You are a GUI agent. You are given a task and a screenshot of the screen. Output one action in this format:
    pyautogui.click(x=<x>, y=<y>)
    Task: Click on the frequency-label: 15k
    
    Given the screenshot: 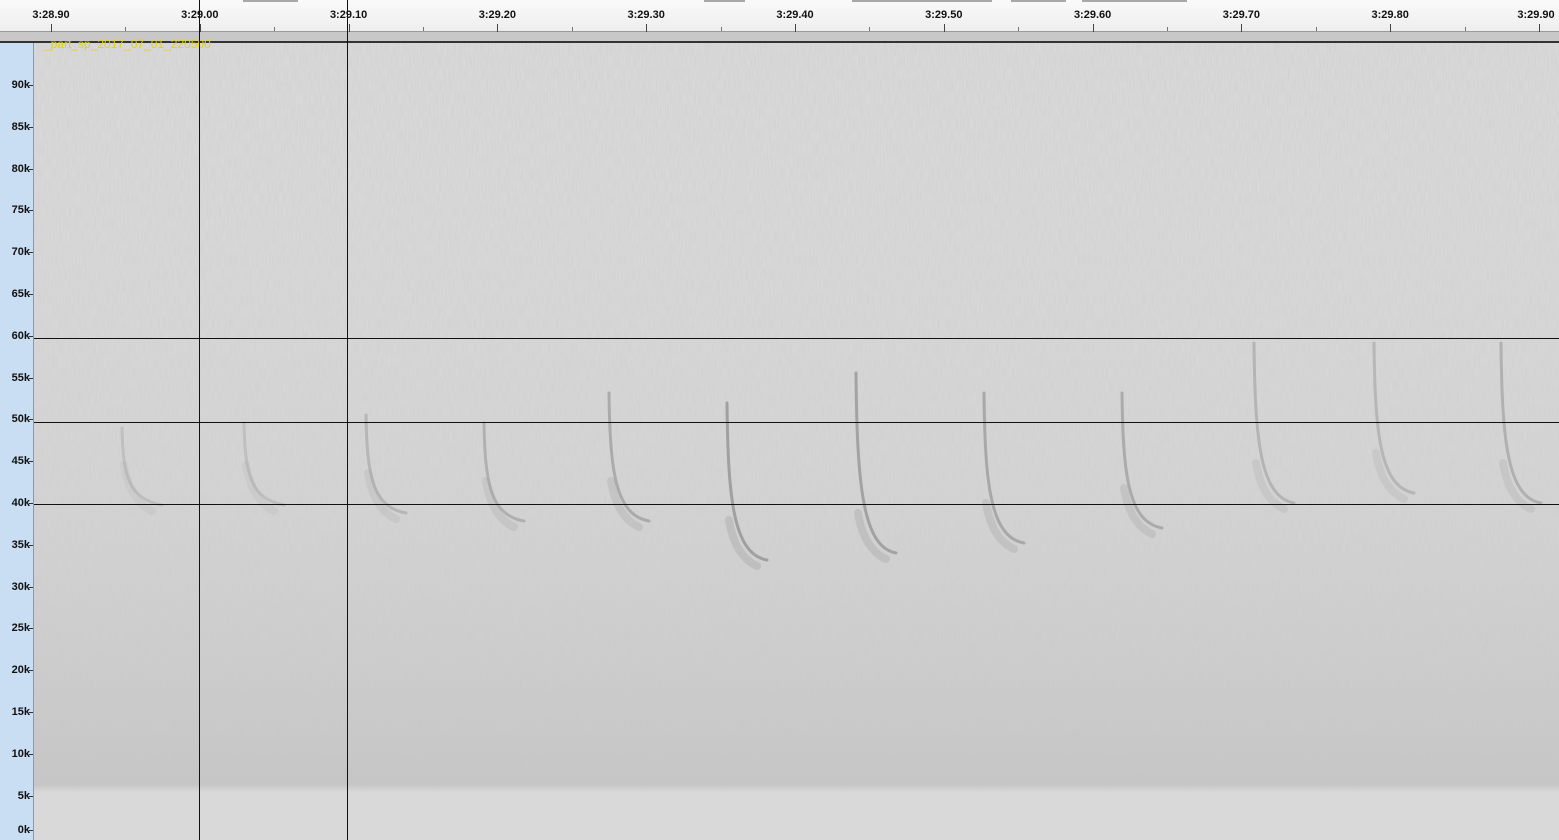 What is the action you would take?
    pyautogui.click(x=20, y=712)
    